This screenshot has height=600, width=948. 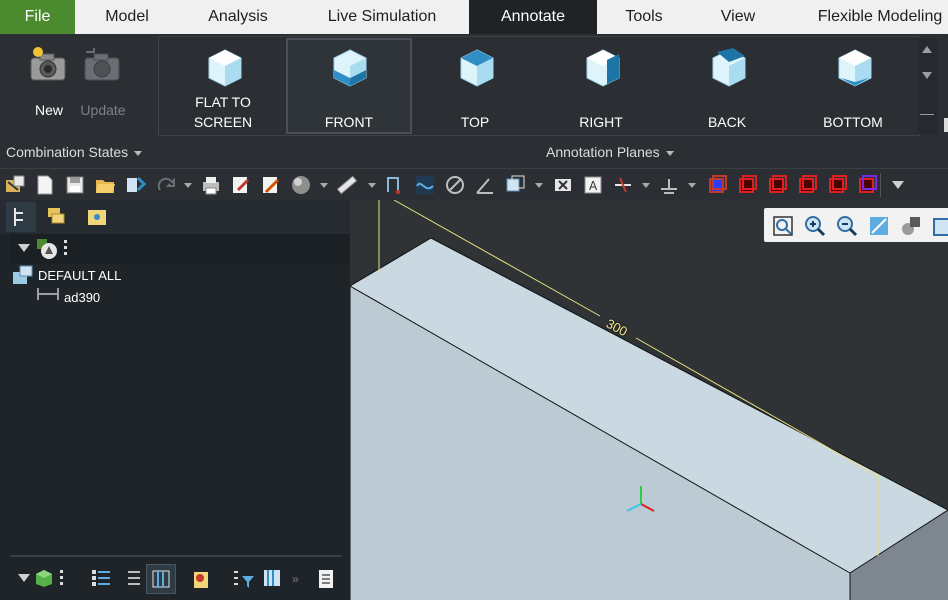 What do you see at coordinates (815, 226) in the screenshot?
I see `zoom-in-icon` at bounding box center [815, 226].